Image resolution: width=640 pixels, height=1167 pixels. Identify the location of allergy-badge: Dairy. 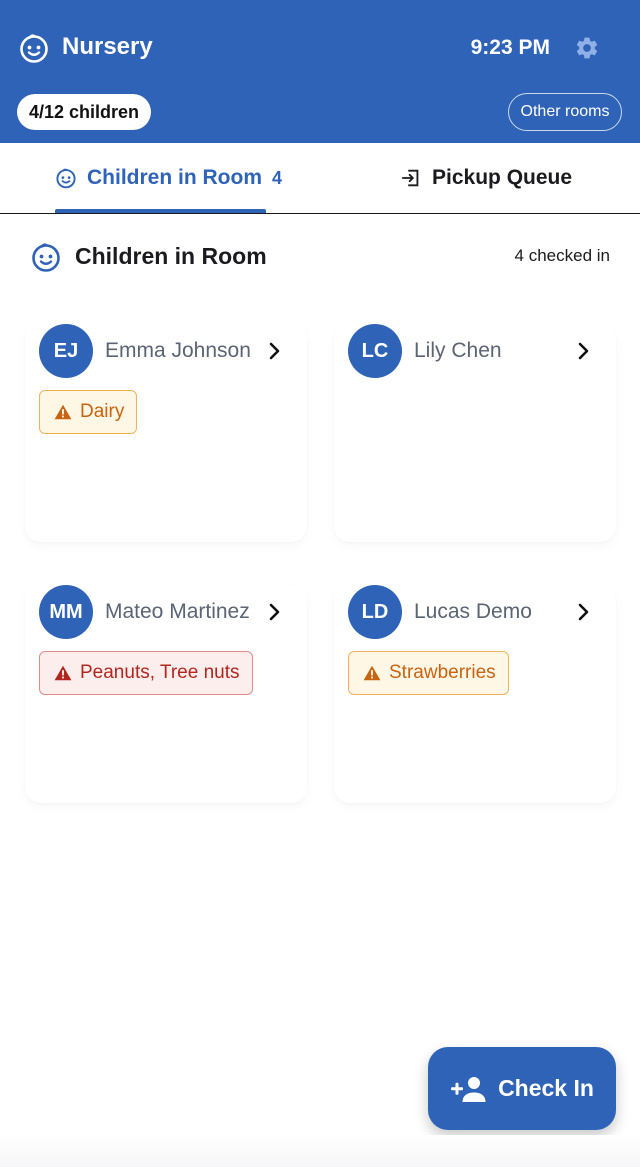
(88, 412).